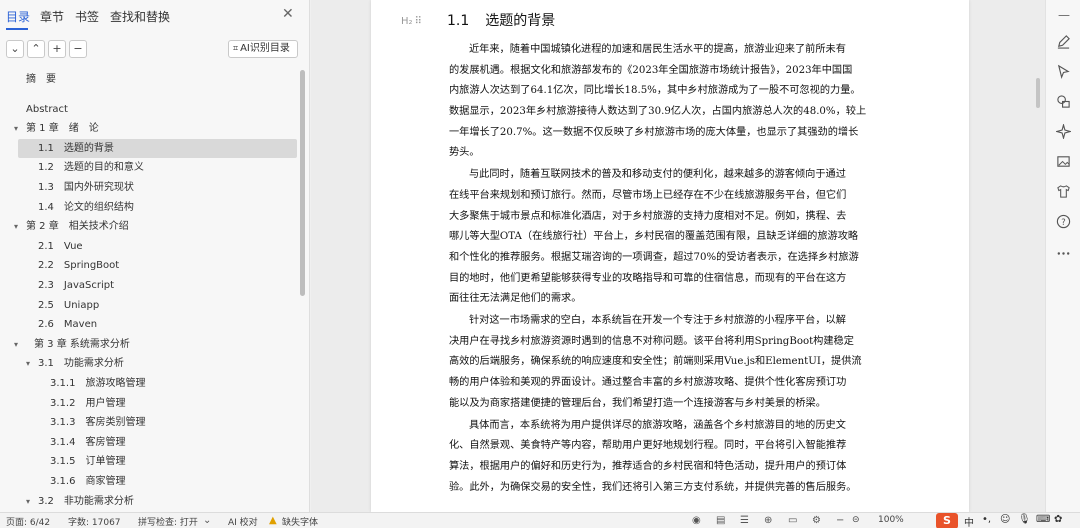  Describe the element at coordinates (60, 246) in the screenshot. I see `toc-item-label: 2.1 Vue` at that location.